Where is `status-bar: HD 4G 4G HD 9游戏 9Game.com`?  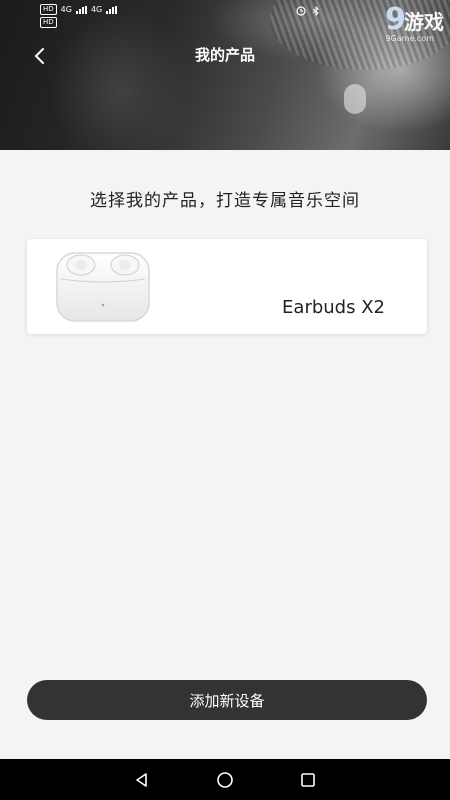
status-bar: HD 4G 4G HD 9游戏 9Game.com is located at coordinates (225, 21).